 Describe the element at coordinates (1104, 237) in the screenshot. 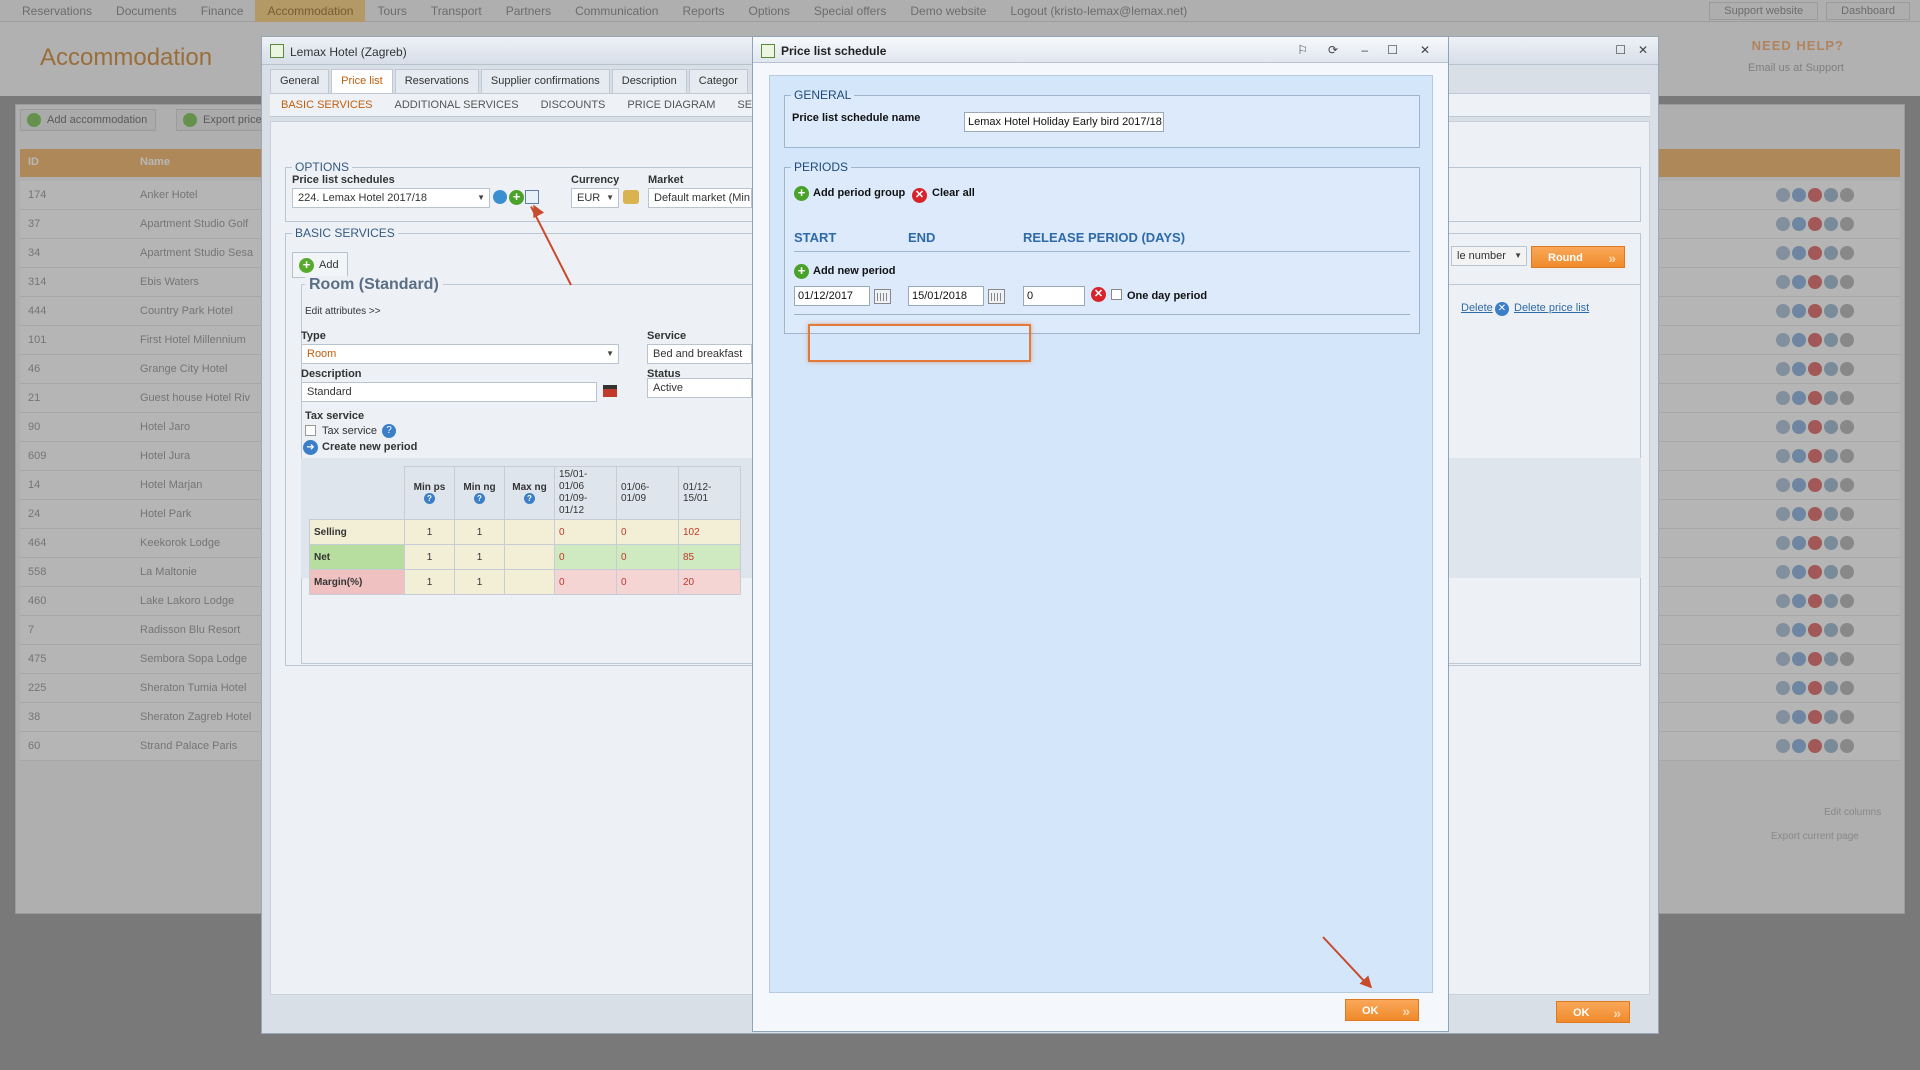

I see `release-period-column-header: RELEASE PERIOD (DAYS)` at that location.